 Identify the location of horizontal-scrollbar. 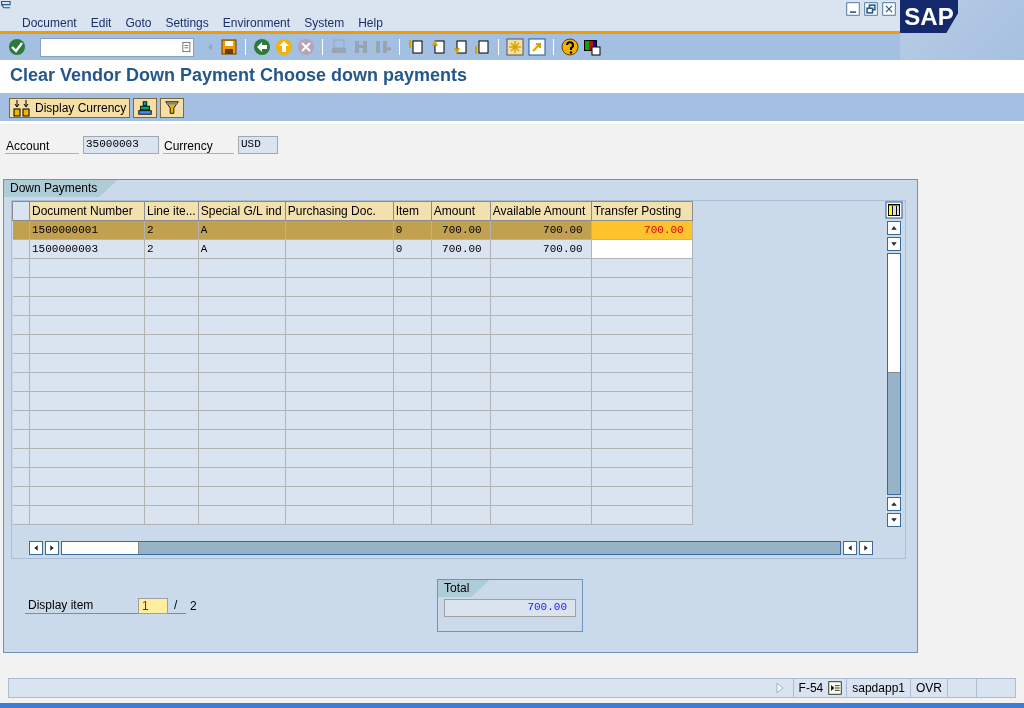
(451, 548).